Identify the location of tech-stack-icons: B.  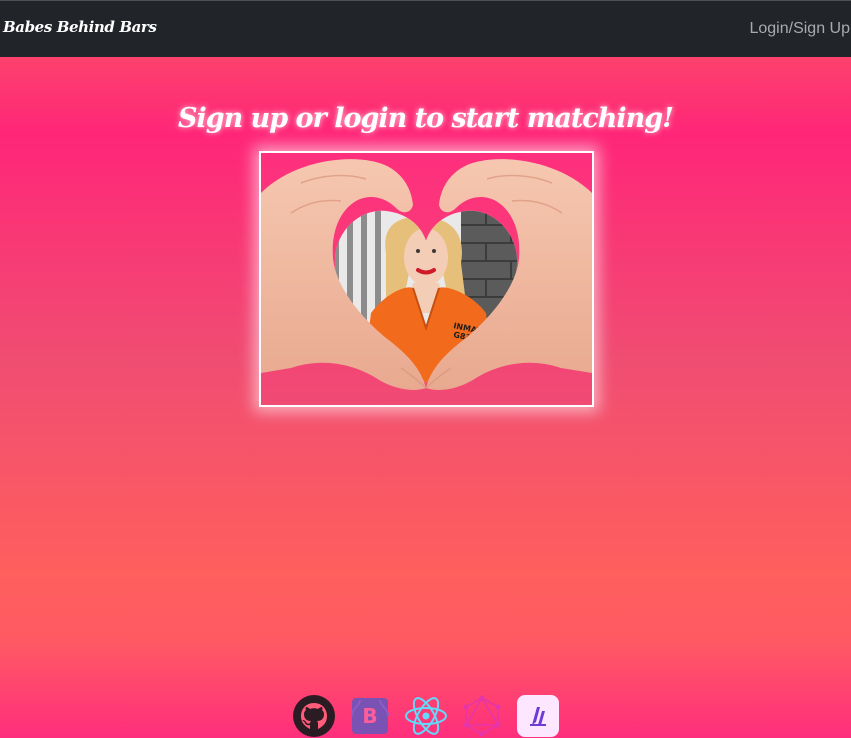
(427, 716).